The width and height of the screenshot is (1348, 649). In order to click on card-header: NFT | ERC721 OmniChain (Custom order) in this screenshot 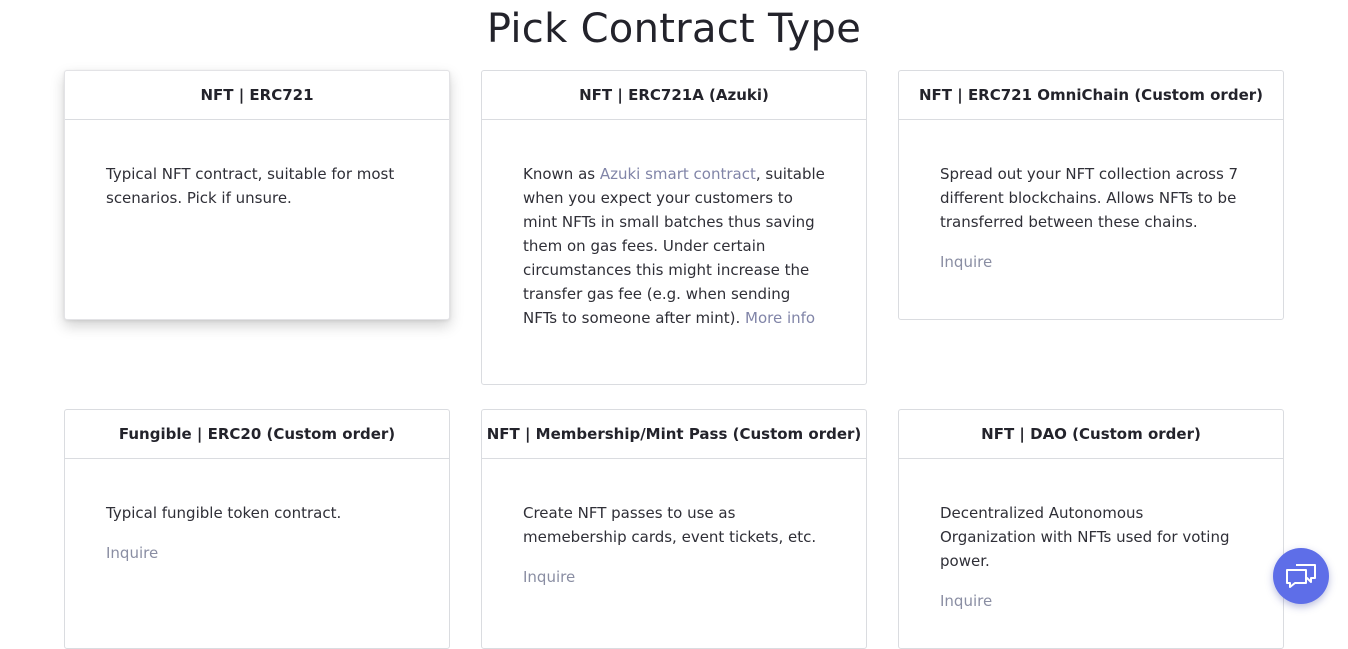, I will do `click(1091, 95)`.